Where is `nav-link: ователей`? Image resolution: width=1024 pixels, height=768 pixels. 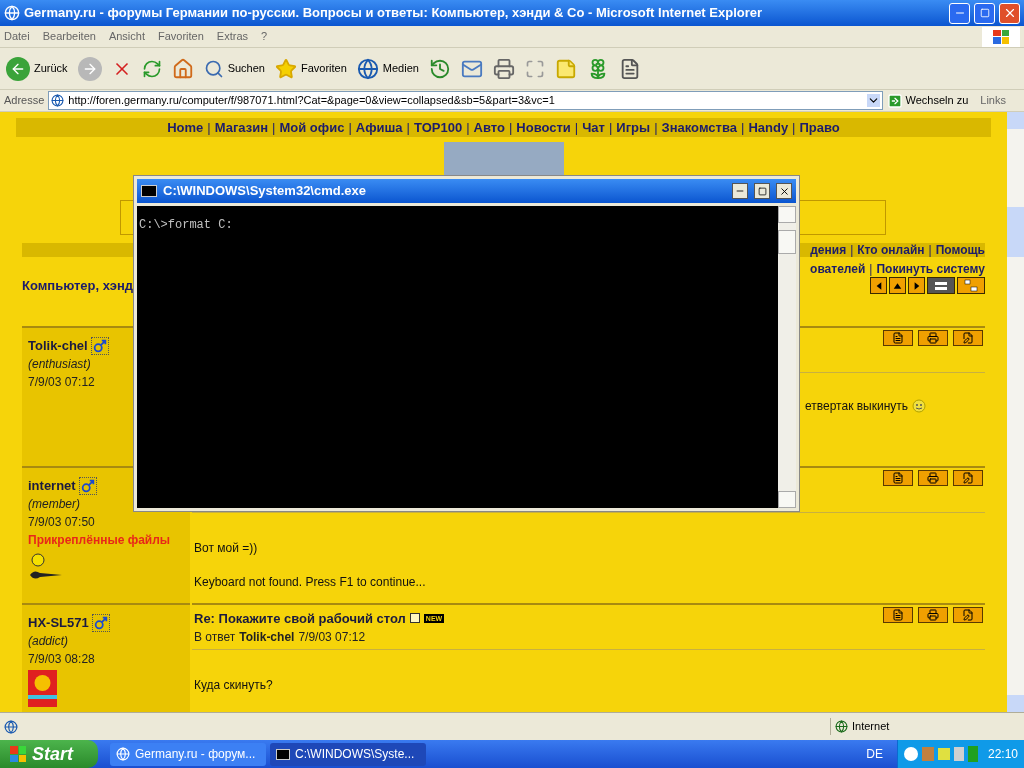 nav-link: ователей is located at coordinates (838, 269).